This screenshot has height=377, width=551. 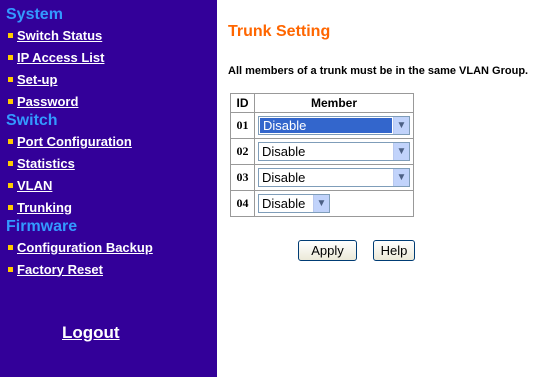 I want to click on member-select-03: Disable ▼, so click(x=334, y=177).